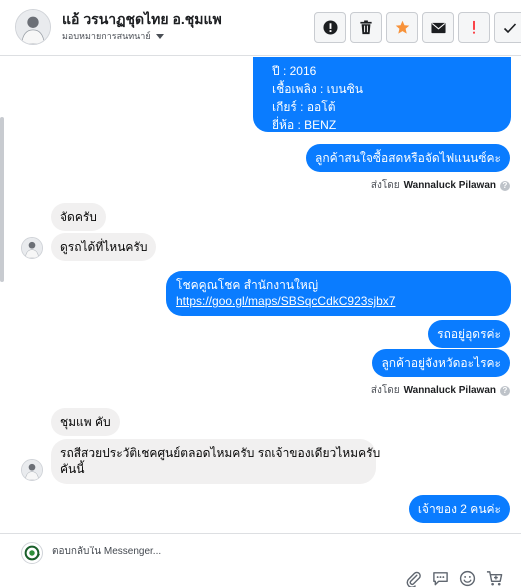 Image resolution: width=521 pixels, height=588 pixels. I want to click on star-button, so click(402, 27).